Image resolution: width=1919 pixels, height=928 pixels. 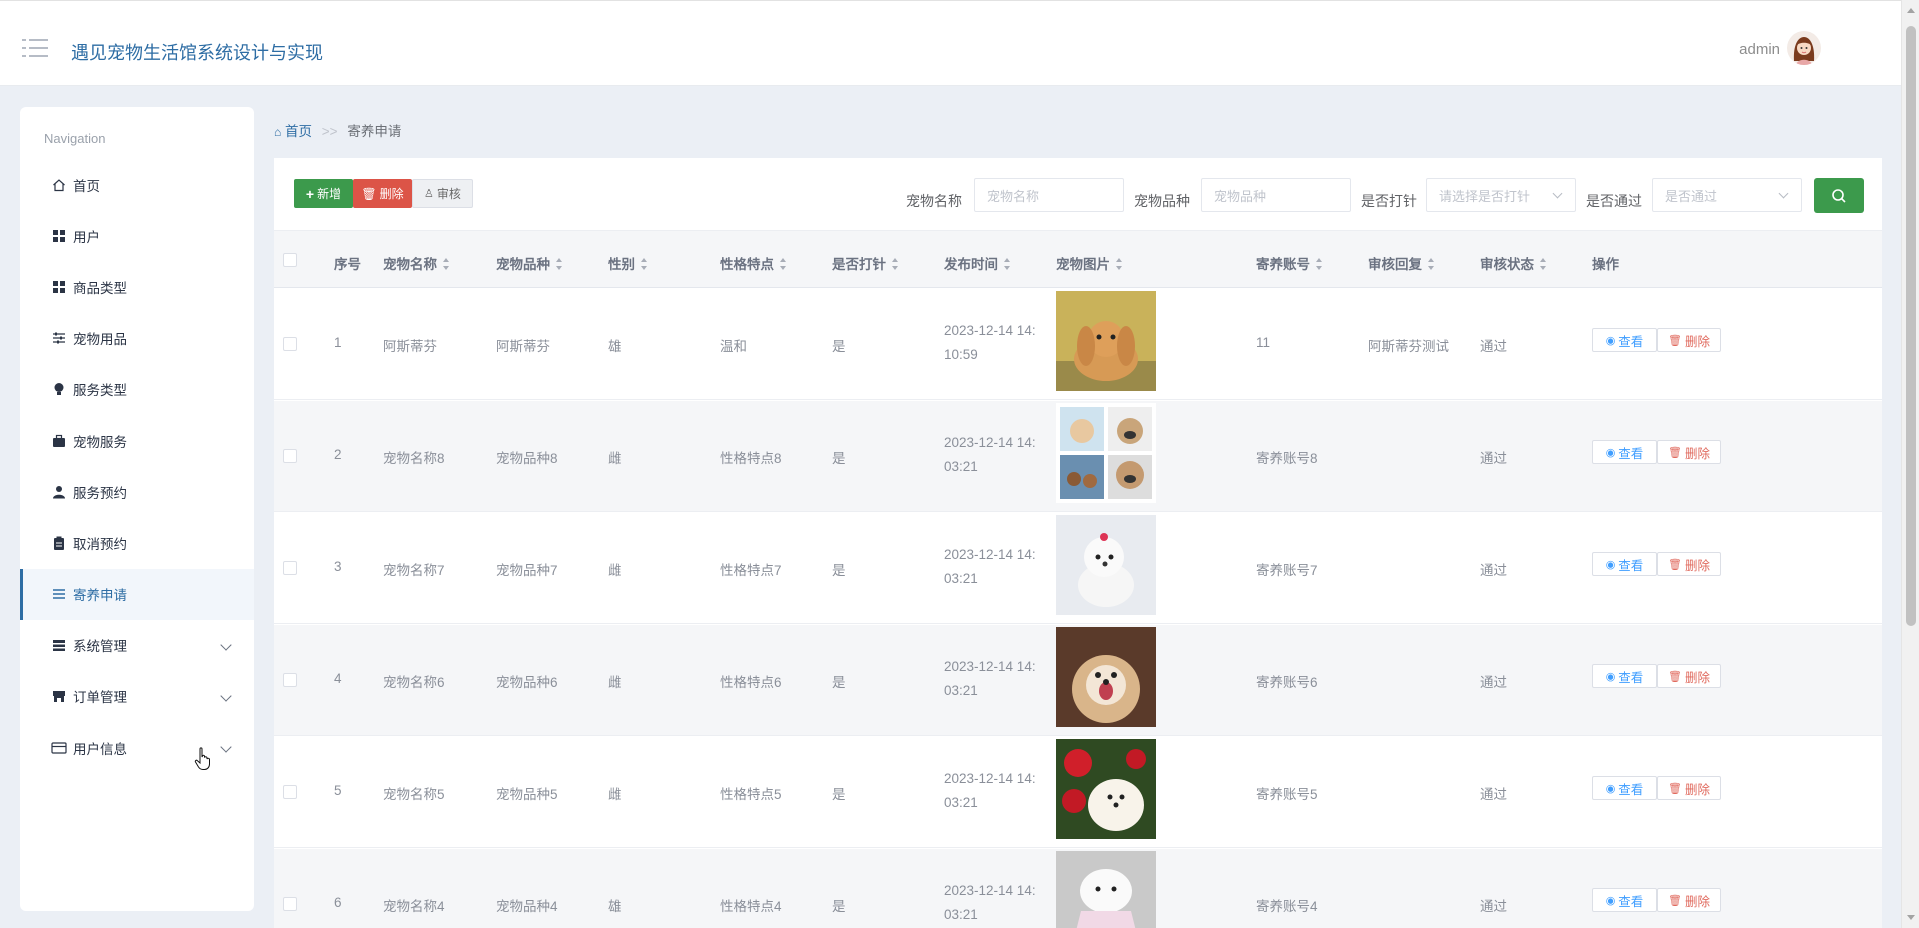 What do you see at coordinates (1089, 263) in the screenshot?
I see `col-header-sortable: 宠物图片` at bounding box center [1089, 263].